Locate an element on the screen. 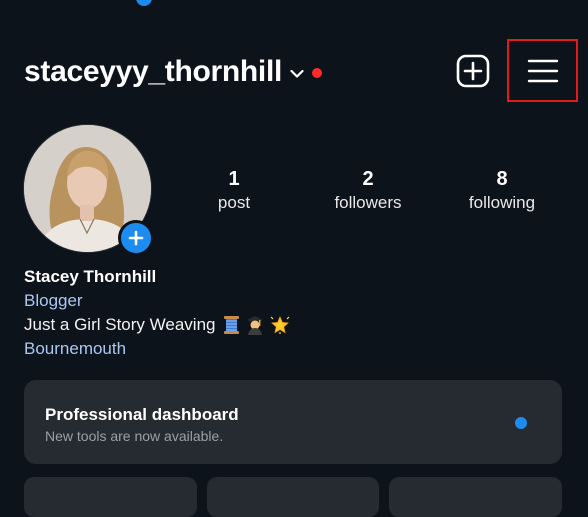 The image size is (588, 517). edit-profile-button is located at coordinates (110, 497).